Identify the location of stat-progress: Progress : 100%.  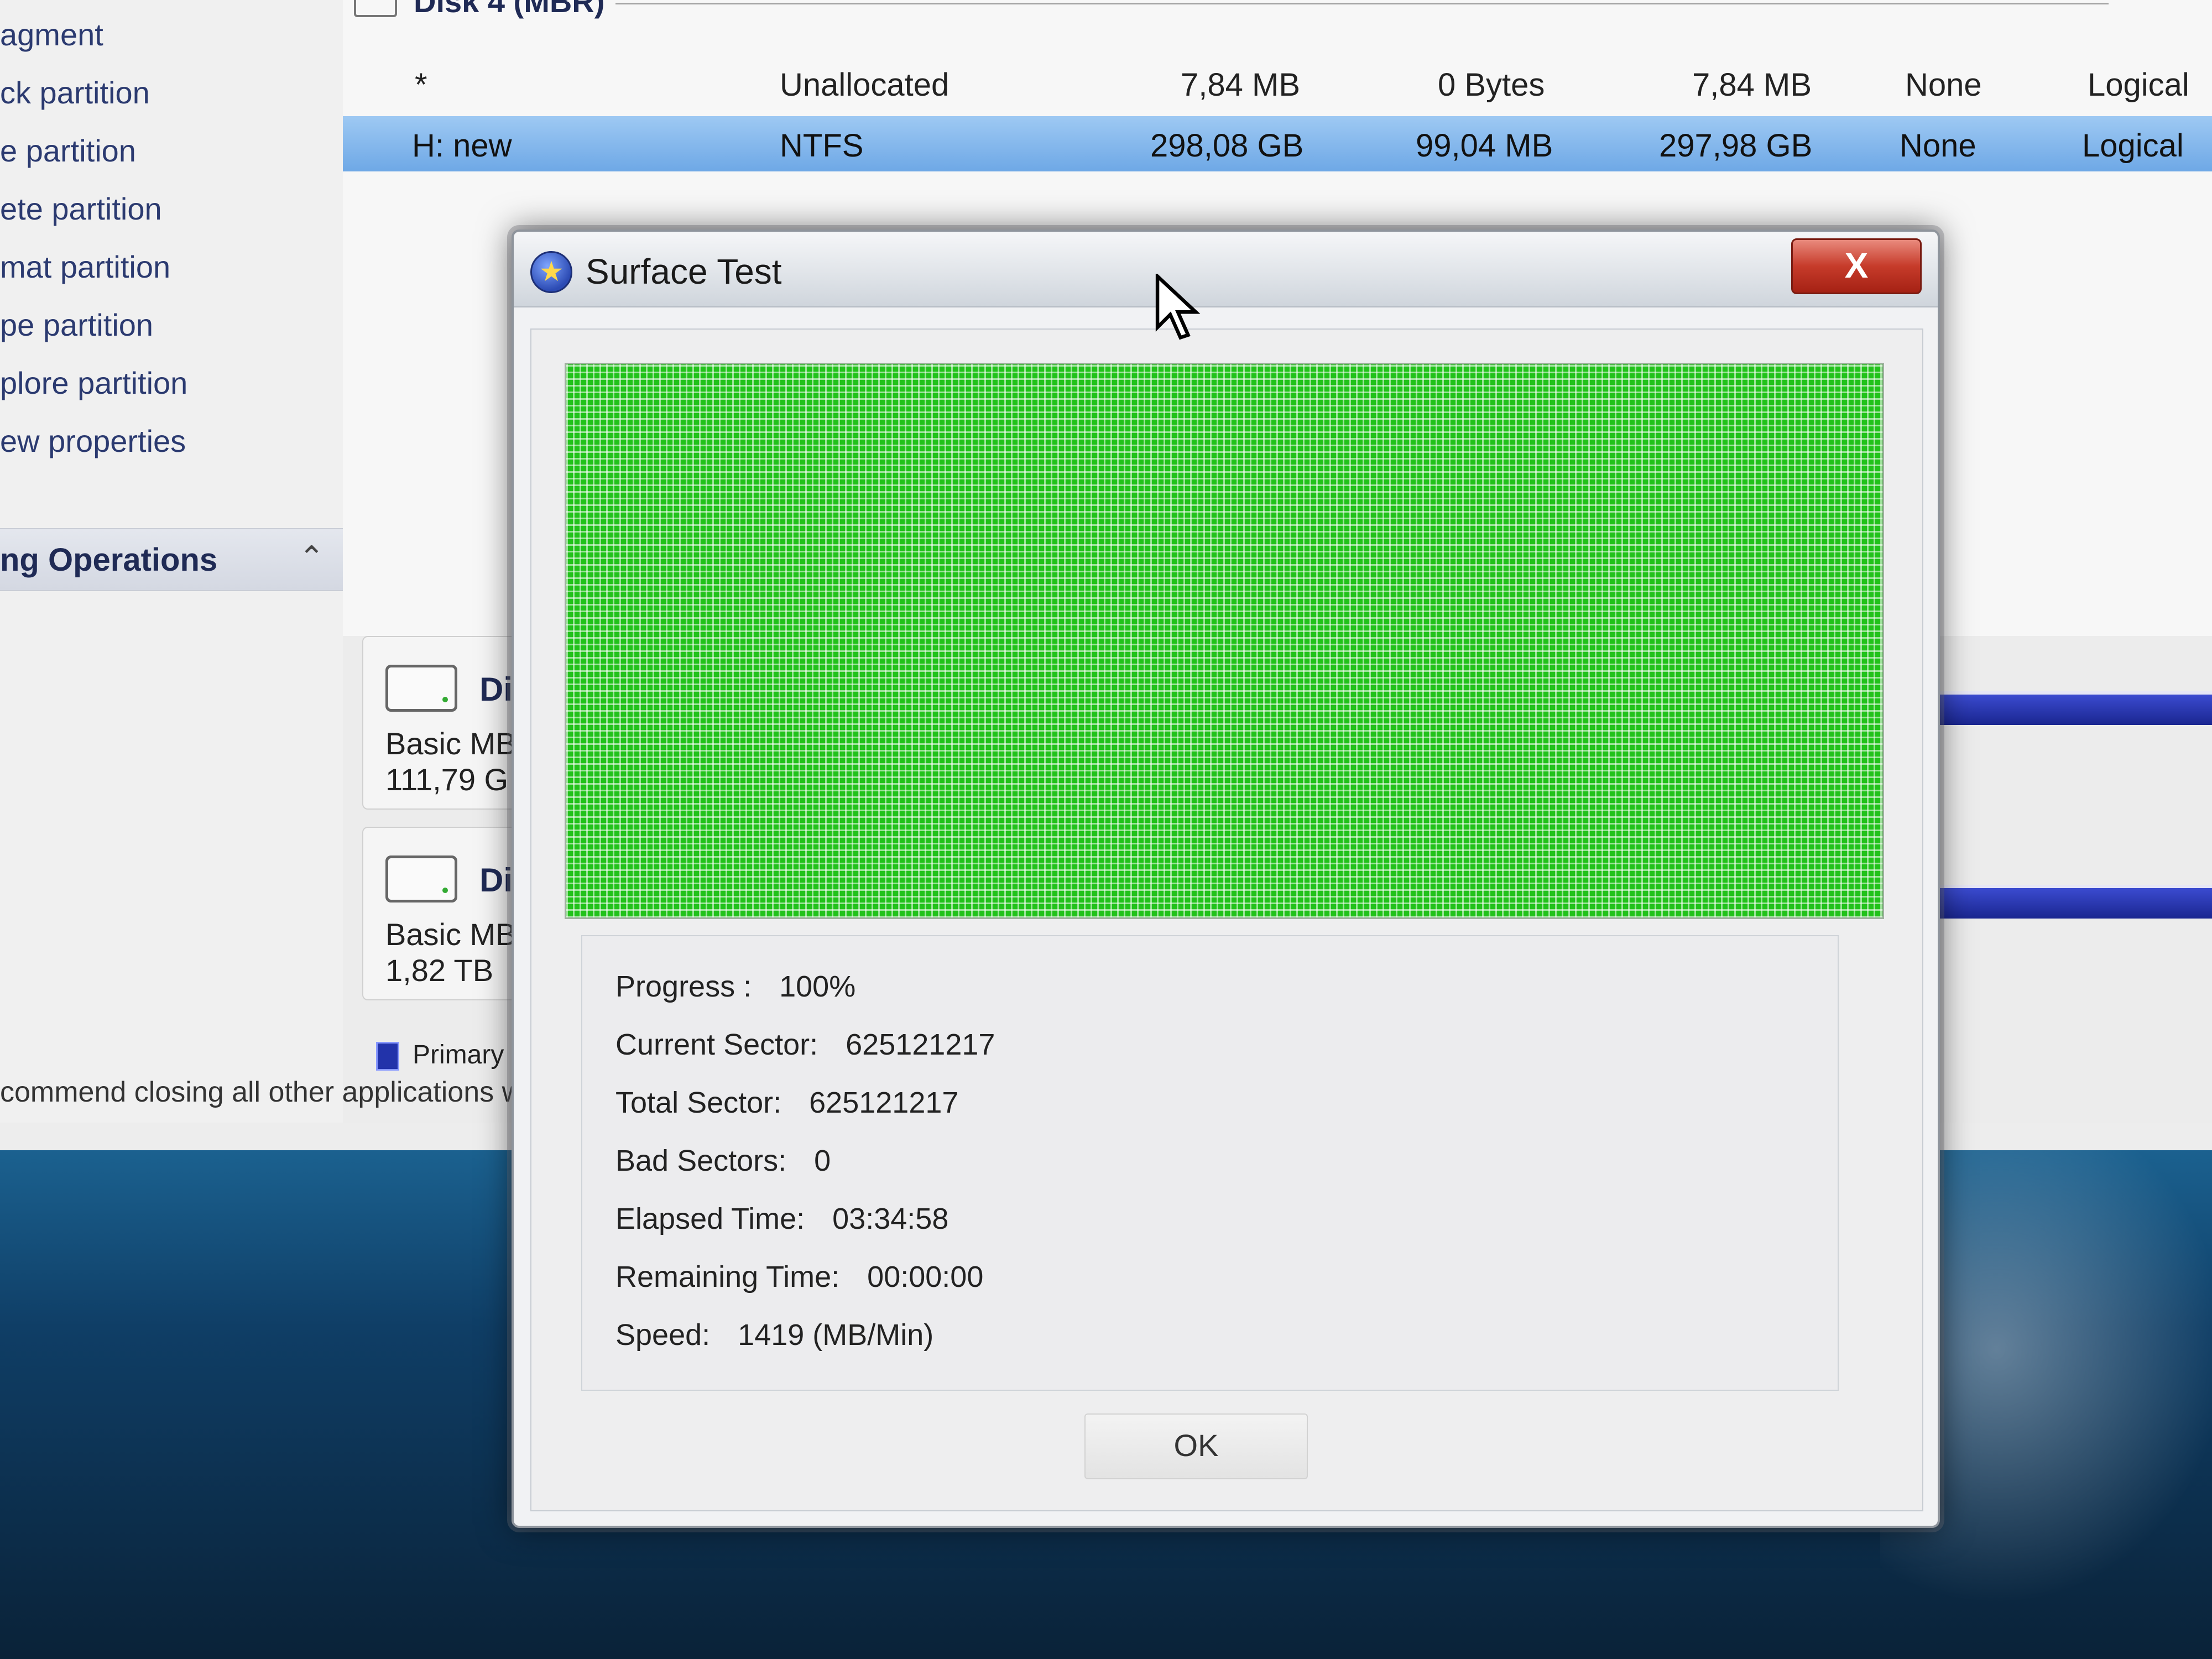
(735, 986).